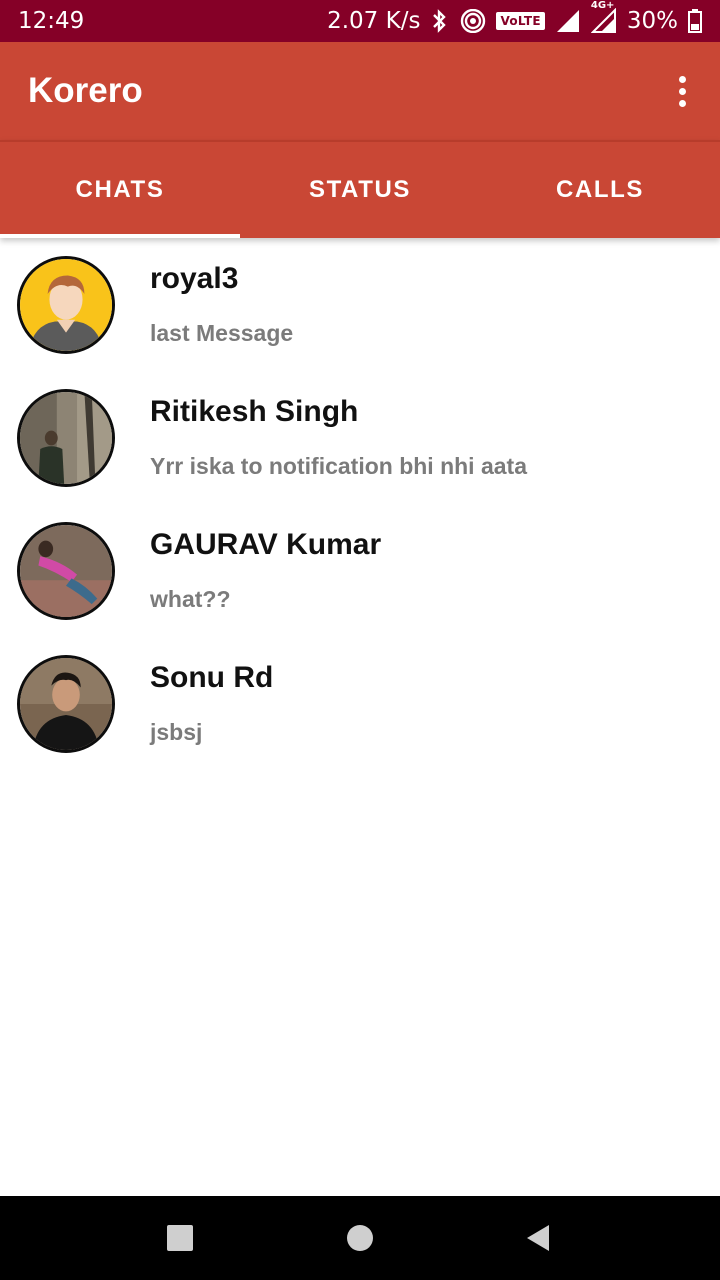 The image size is (720, 1280). I want to click on battery-percent: 30%, so click(652, 21).